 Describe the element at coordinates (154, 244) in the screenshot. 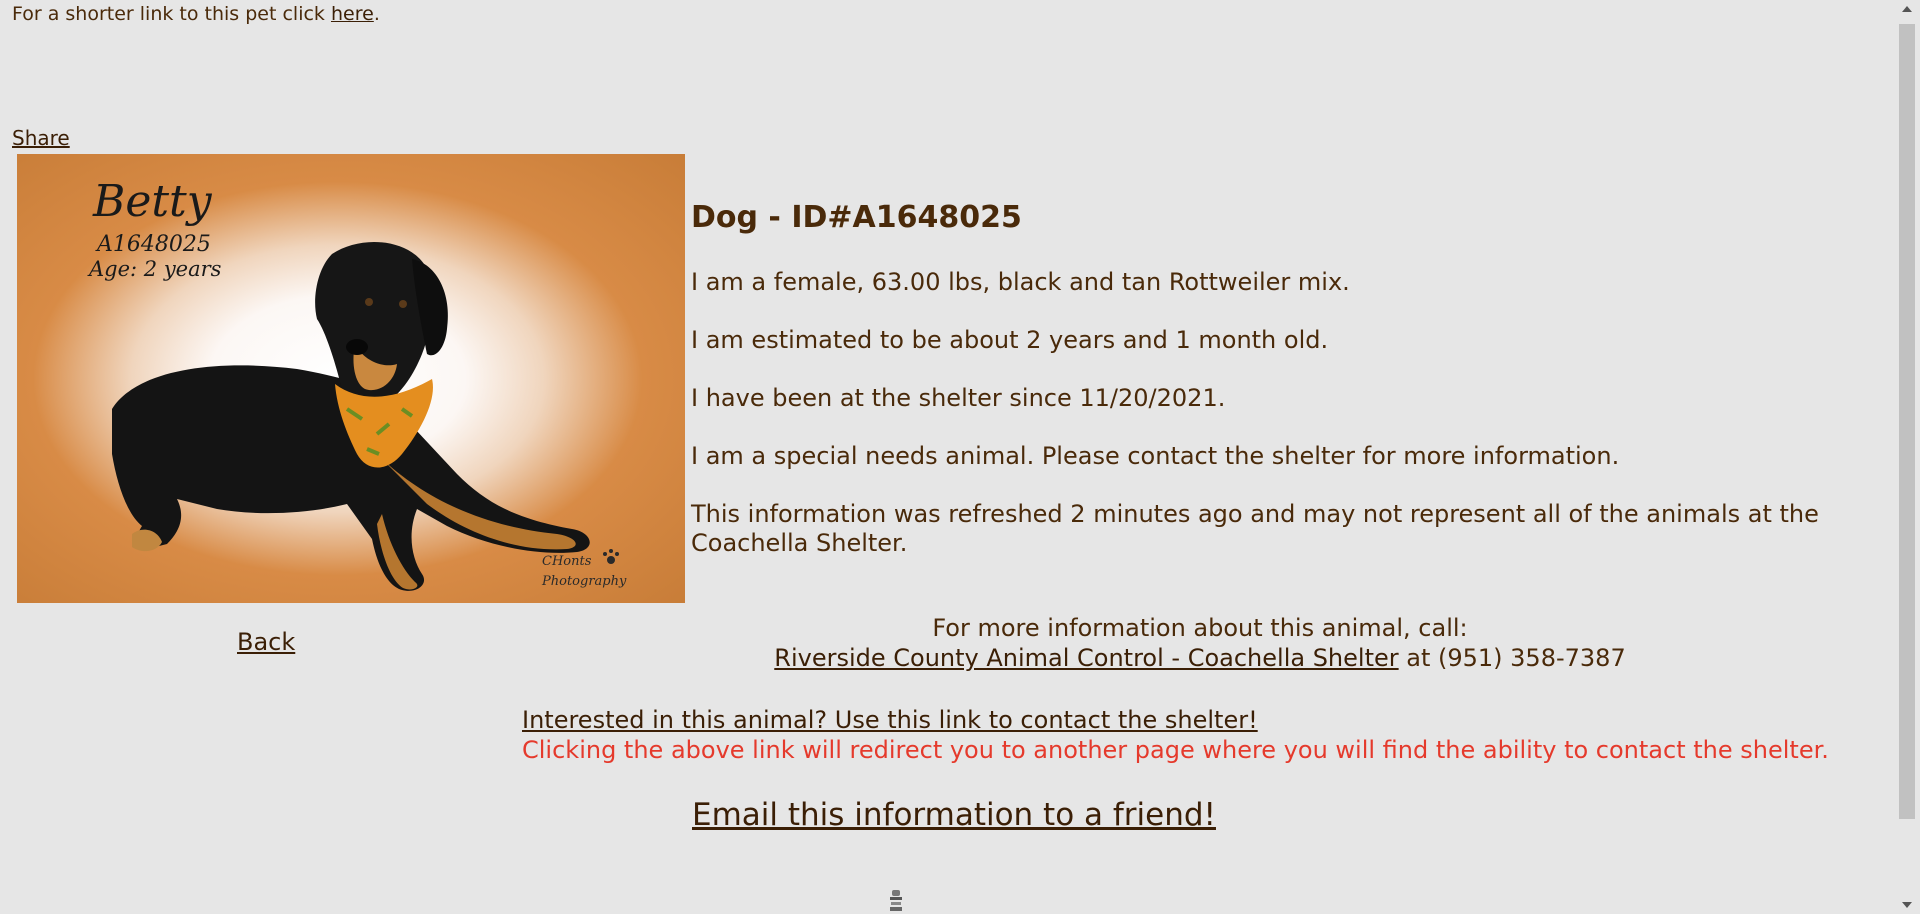

I see `photo-pet-id: A1648025` at that location.